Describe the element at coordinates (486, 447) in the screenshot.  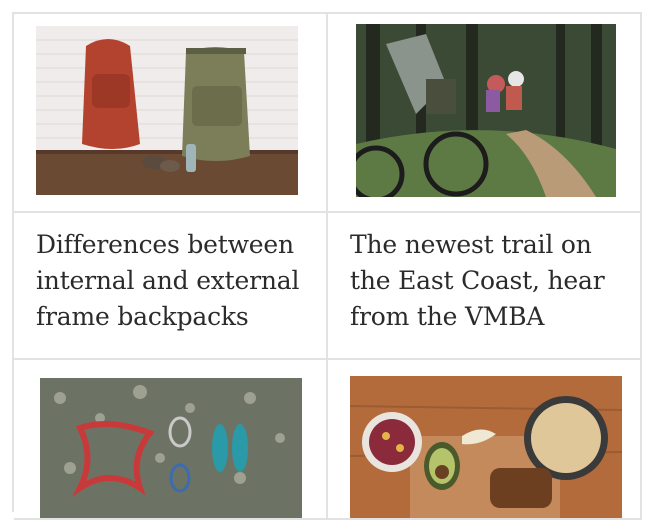
I see `breakfast-image` at that location.